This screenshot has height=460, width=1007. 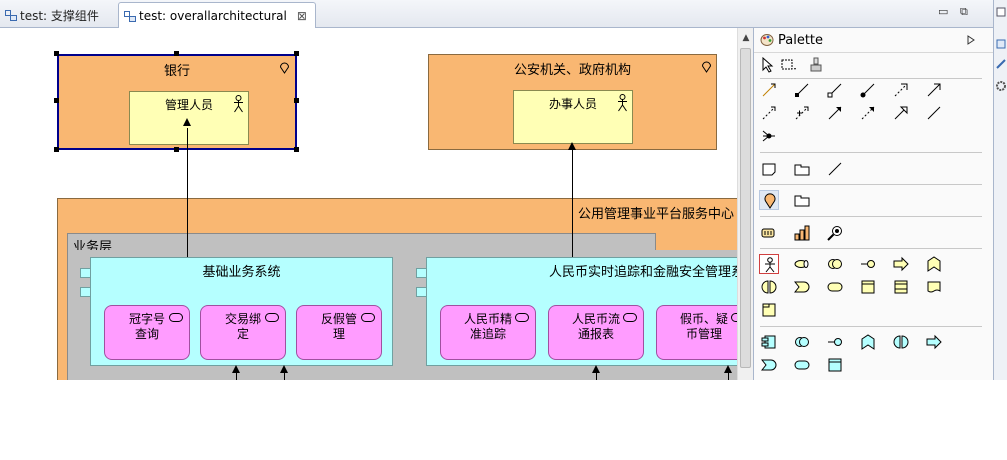 What do you see at coordinates (243, 332) in the screenshot?
I see `service-transaction-binding: 交易绑定` at bounding box center [243, 332].